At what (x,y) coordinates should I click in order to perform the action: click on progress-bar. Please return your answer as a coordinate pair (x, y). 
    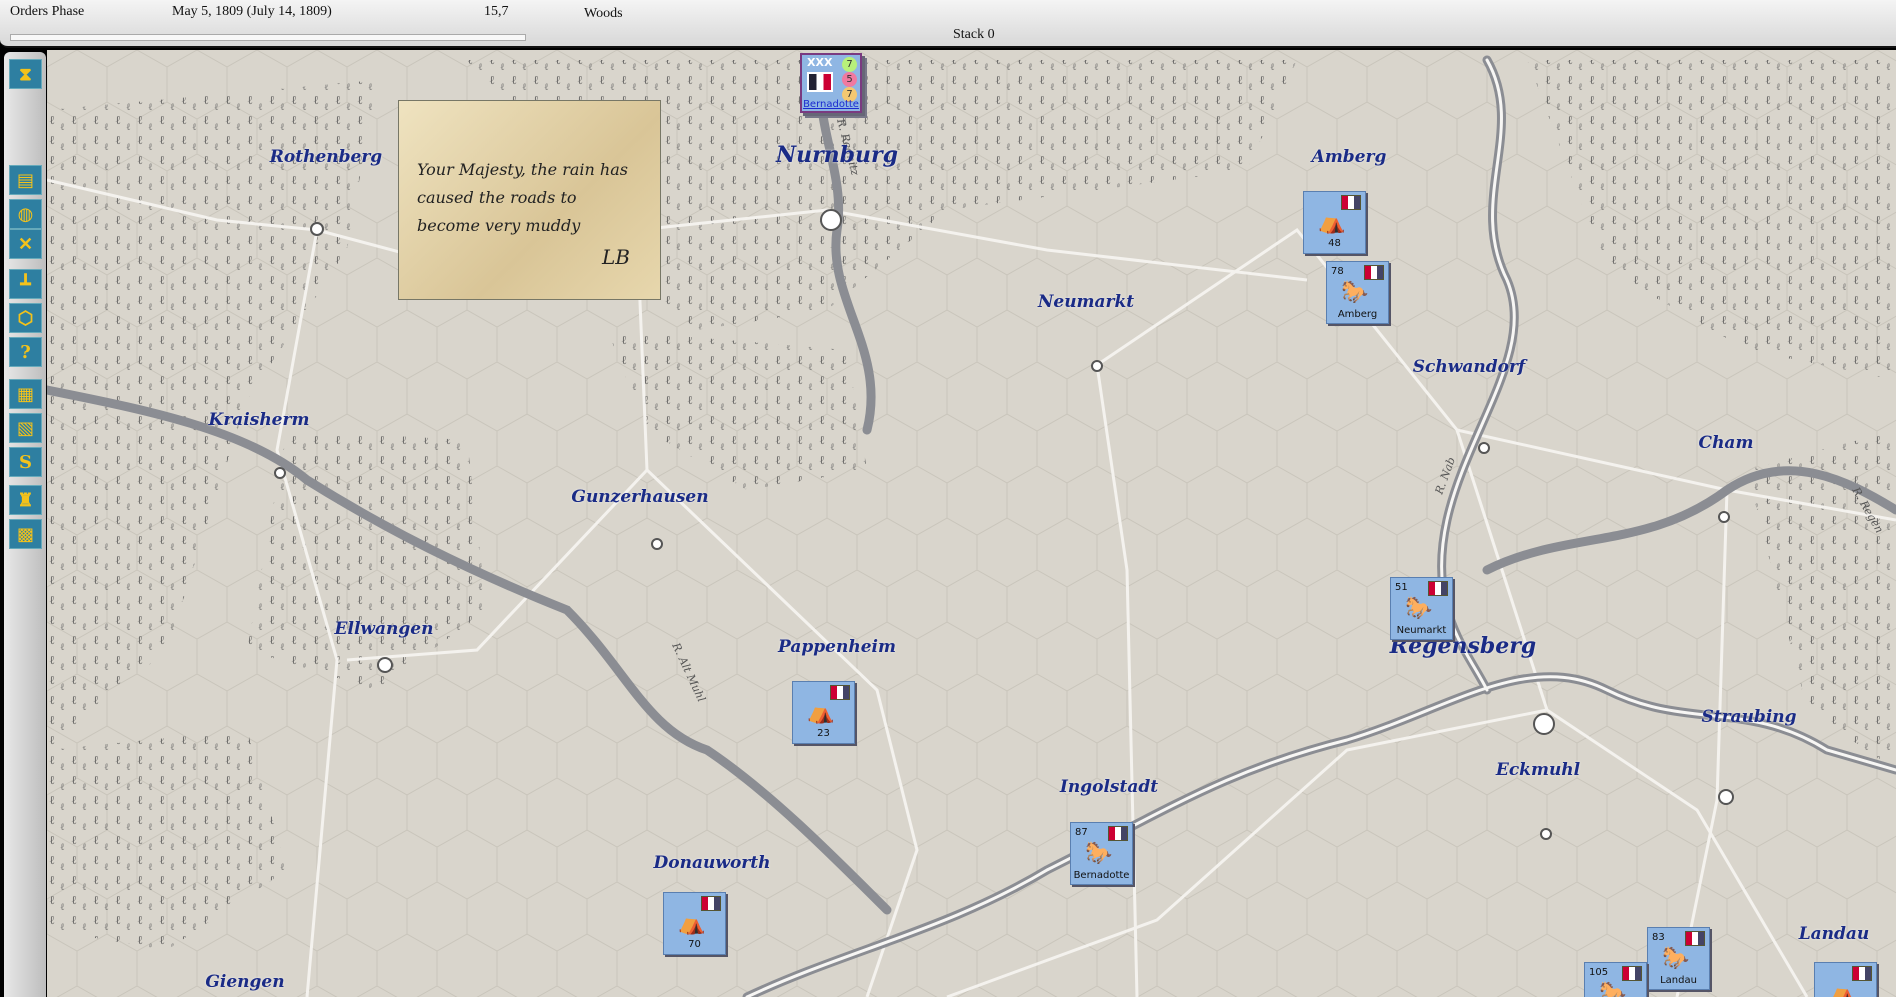
    Looking at the image, I should click on (268, 37).